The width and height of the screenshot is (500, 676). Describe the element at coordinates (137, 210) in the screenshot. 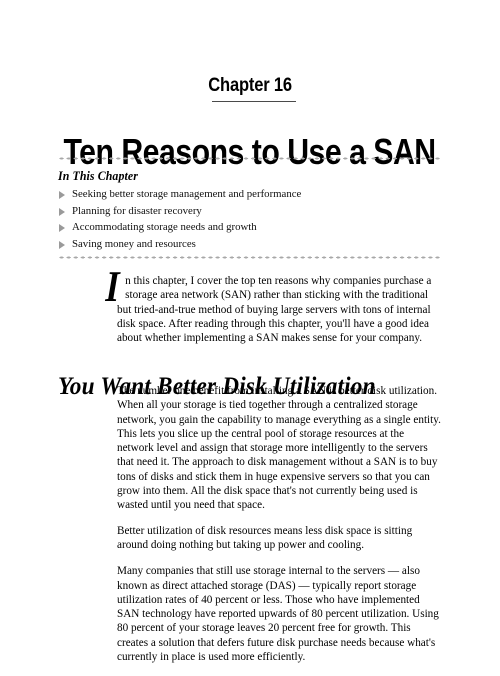

I see `list-item-label: Planning for disaster recovery` at that location.